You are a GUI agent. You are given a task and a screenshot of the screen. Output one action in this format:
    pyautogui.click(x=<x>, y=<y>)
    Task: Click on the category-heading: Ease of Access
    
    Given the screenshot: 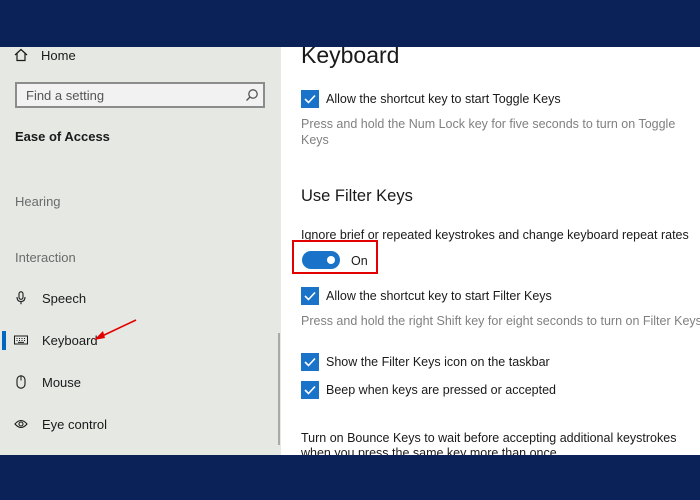 What is the action you would take?
    pyautogui.click(x=62, y=136)
    